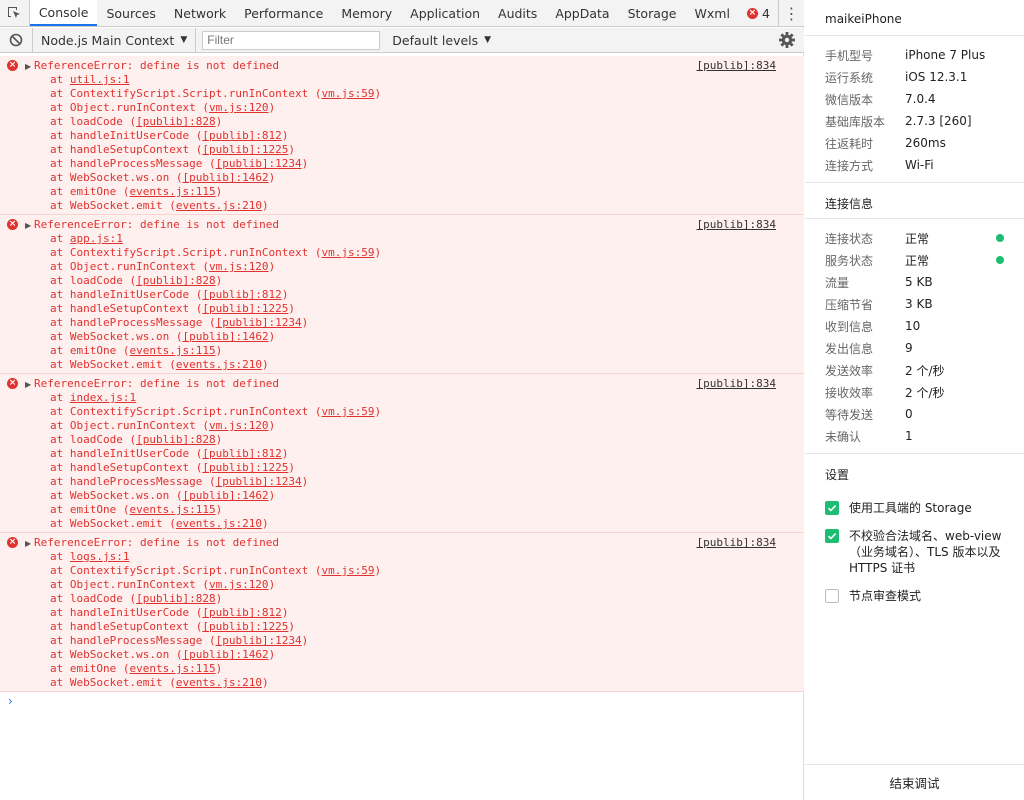 This screenshot has width=1024, height=800. Describe the element at coordinates (849, 165) in the screenshot. I see `info-key: 连接方式` at that location.